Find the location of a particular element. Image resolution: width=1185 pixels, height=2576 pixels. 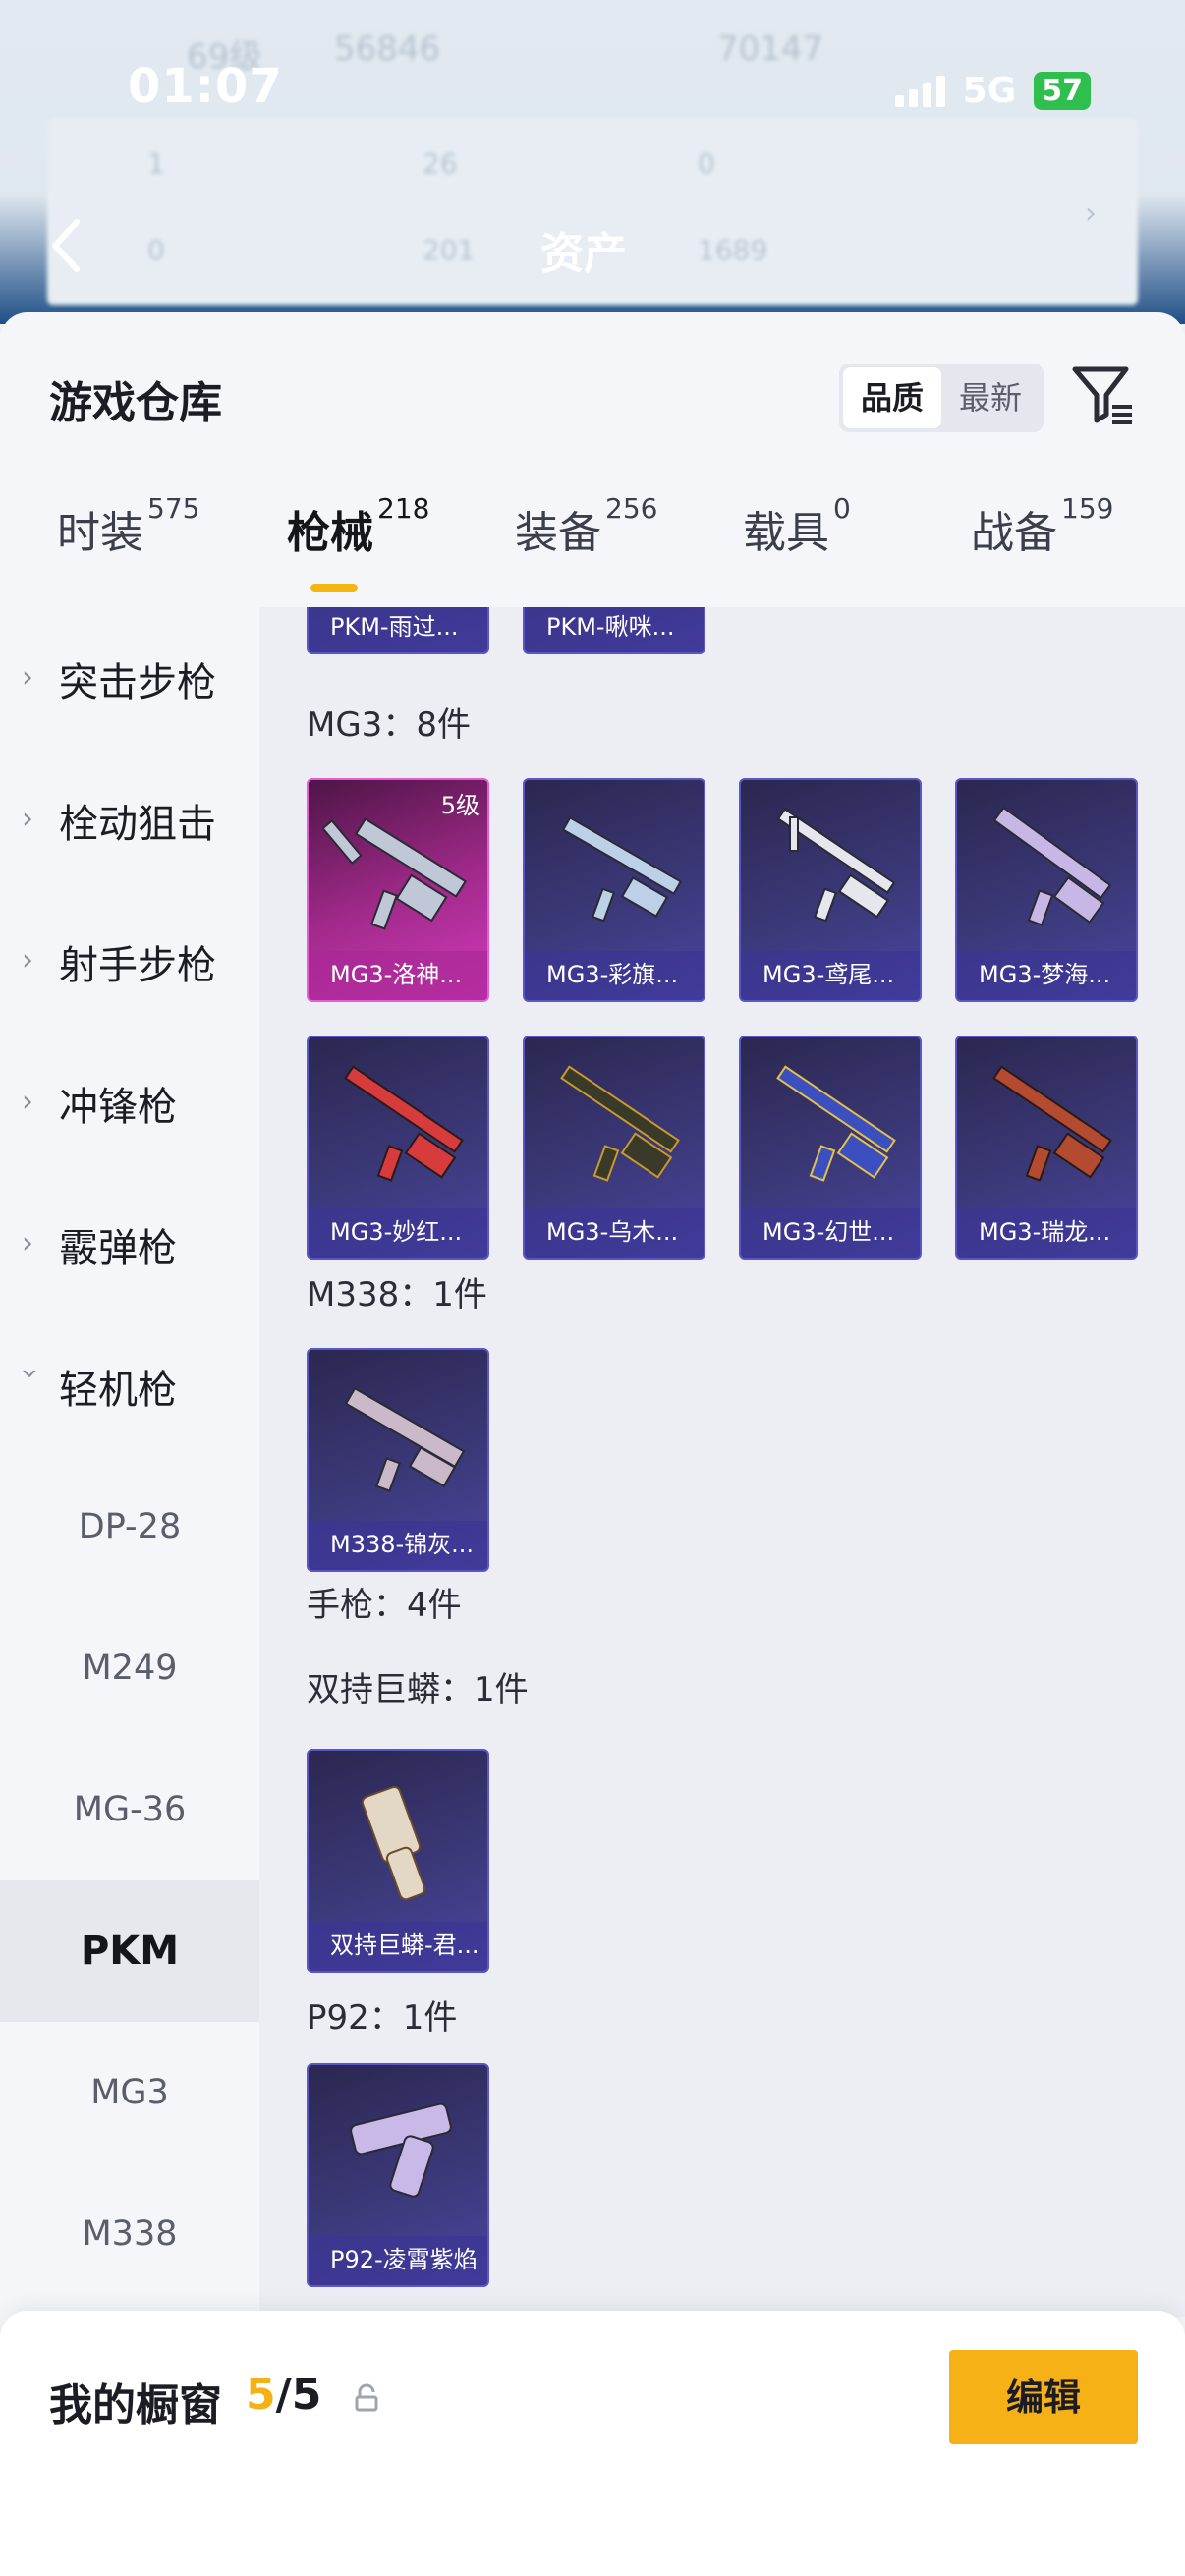

warehouse-title: 游戏仓库 is located at coordinates (136, 403).